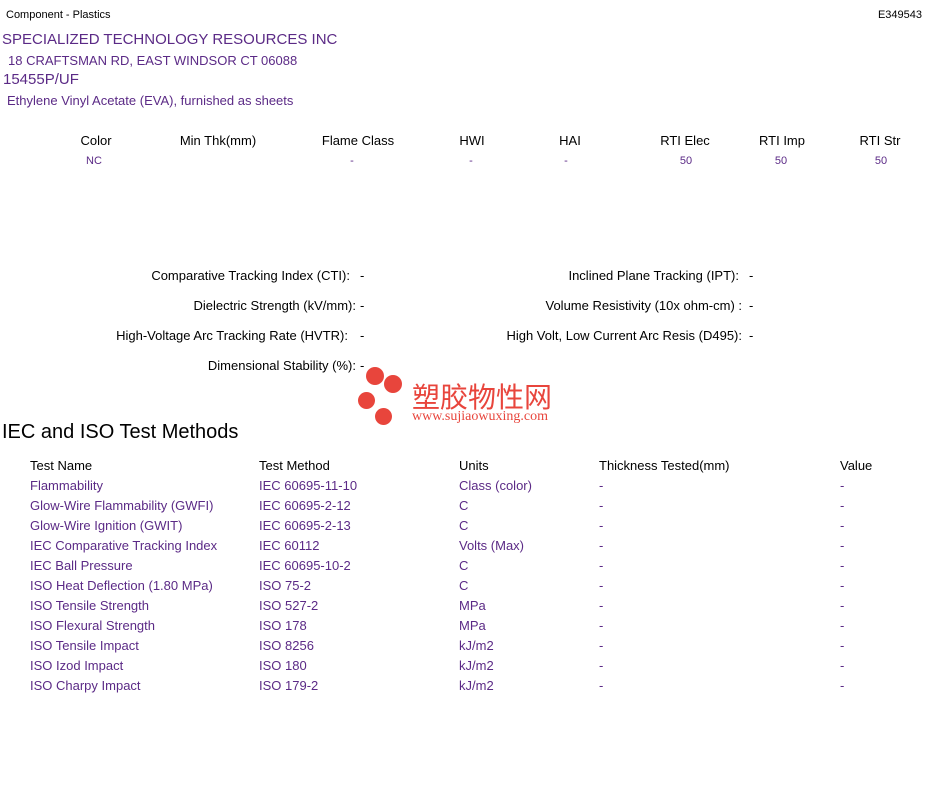 The image size is (950, 800). I want to click on cell-test-method: ISO 8256, so click(286, 645).